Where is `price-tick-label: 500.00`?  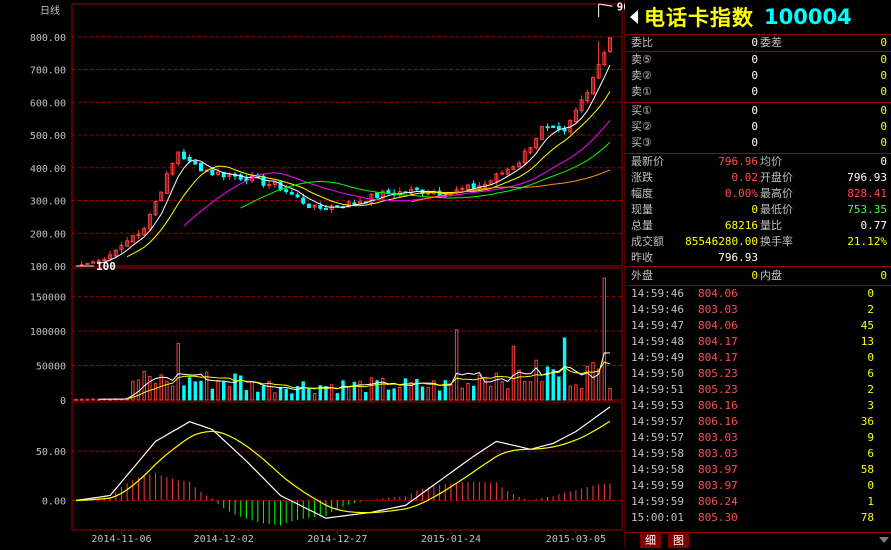
price-tick-label: 500.00 is located at coordinates (48, 136).